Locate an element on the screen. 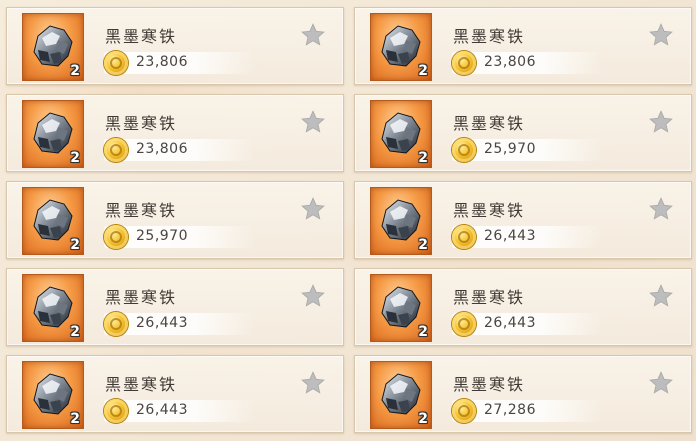 The height and width of the screenshot is (441, 696). price-bar: 27,286 is located at coordinates (527, 411).